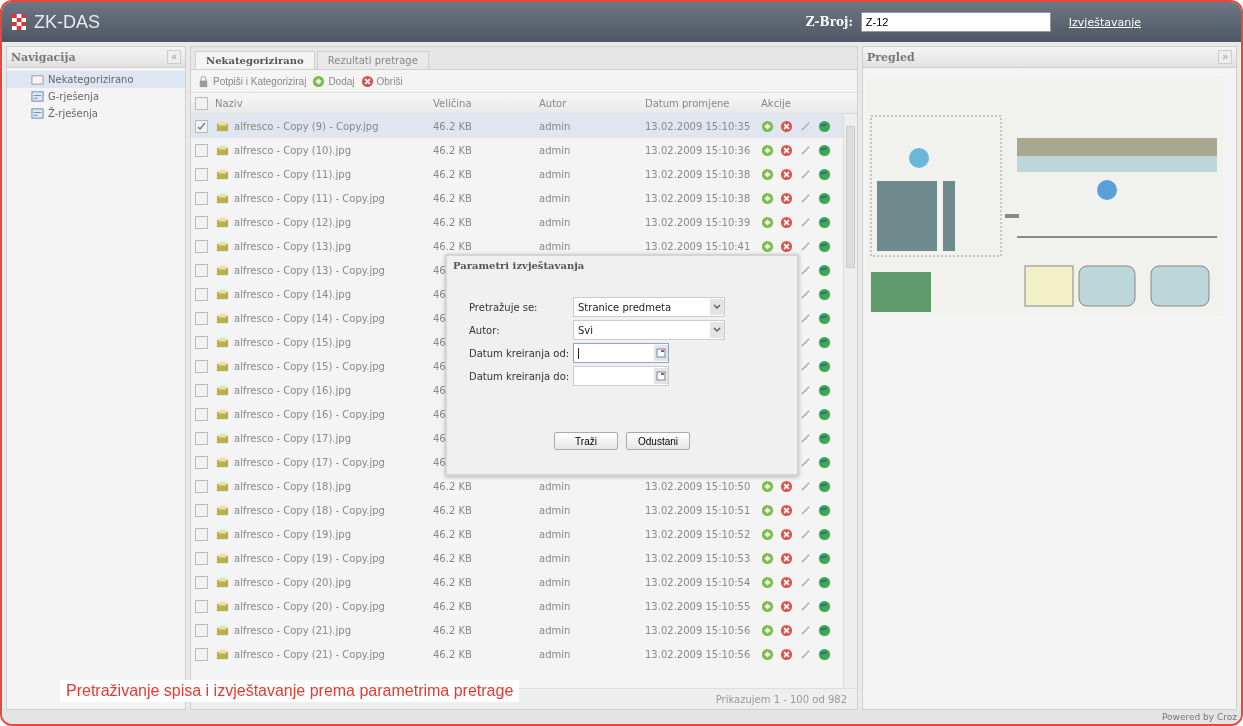 The height and width of the screenshot is (726, 1243). Describe the element at coordinates (697, 150) in the screenshot. I see `table-cell-text: 13.02.2009 15:10:36` at that location.